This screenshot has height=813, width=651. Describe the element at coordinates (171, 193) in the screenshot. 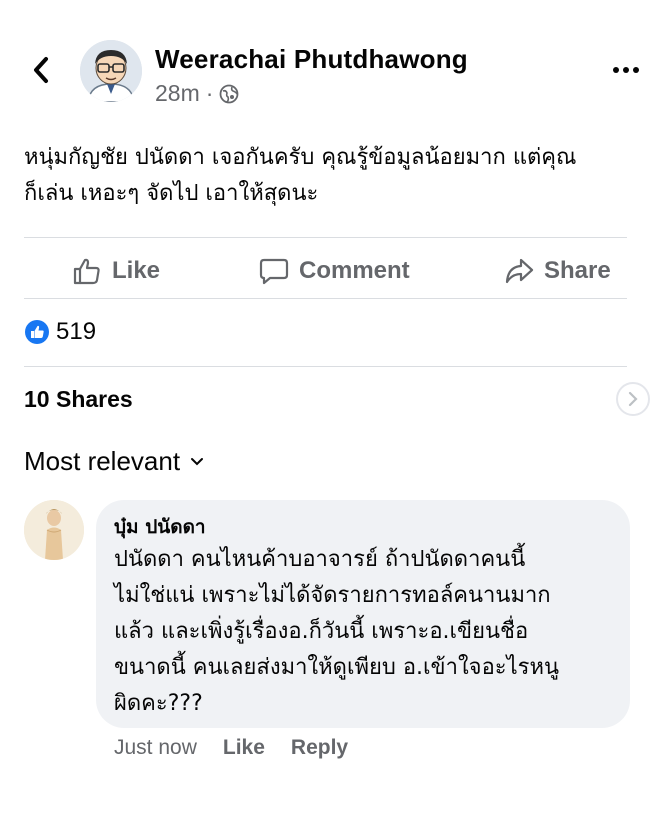

I see `post-text-line: ก็เล่น เหอะๆ จัดไป เอาให้สุดนะ` at that location.